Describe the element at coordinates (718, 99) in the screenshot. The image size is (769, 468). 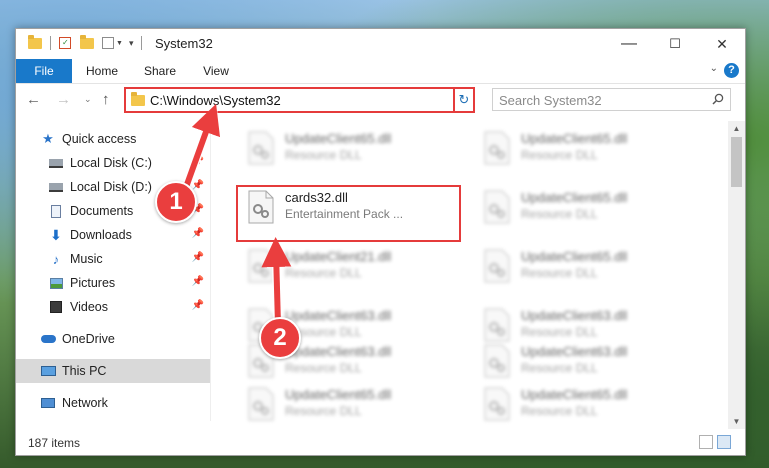
I see `search-icon` at that location.